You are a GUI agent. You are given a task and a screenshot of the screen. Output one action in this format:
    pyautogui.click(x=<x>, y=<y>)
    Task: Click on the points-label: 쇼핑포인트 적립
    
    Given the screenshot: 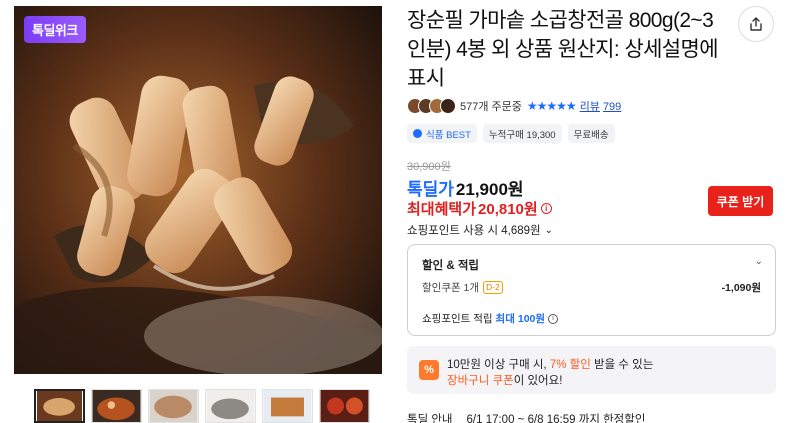 What is the action you would take?
    pyautogui.click(x=457, y=319)
    